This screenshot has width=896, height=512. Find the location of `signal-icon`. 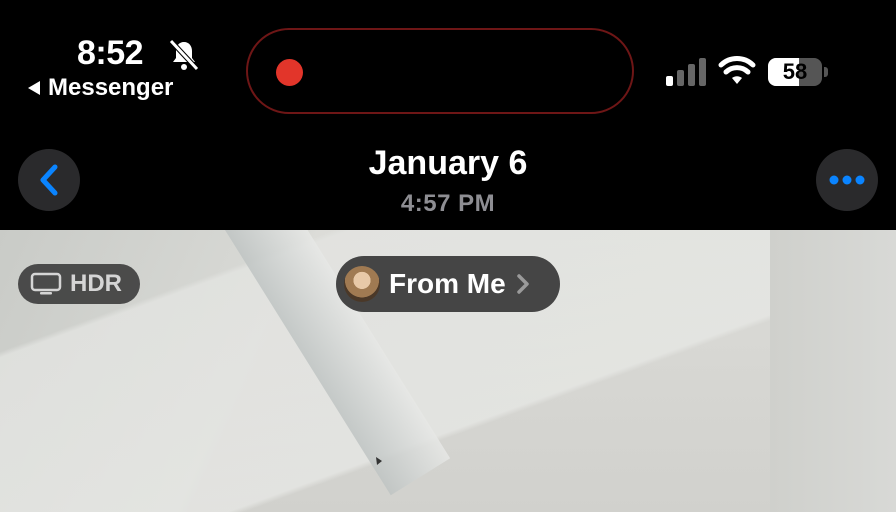

signal-icon is located at coordinates (686, 72).